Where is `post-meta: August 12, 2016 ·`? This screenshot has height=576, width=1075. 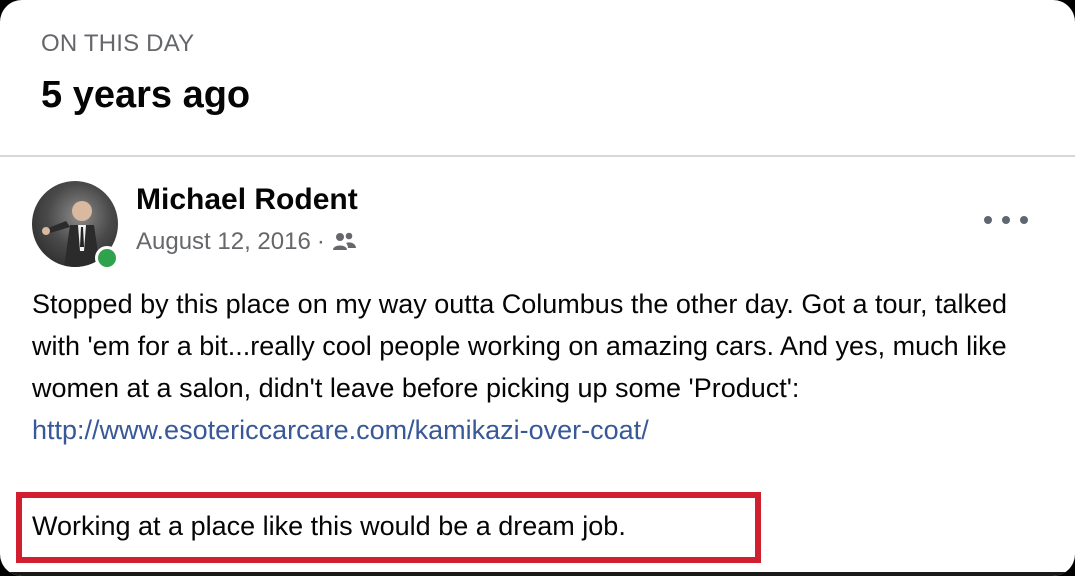
post-meta: August 12, 2016 · is located at coordinates (246, 242).